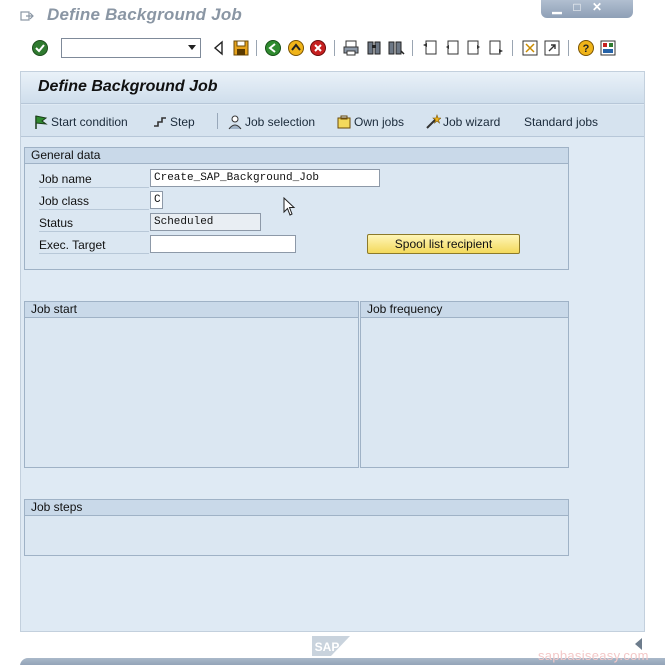  I want to click on shortcut-icon, so click(552, 48).